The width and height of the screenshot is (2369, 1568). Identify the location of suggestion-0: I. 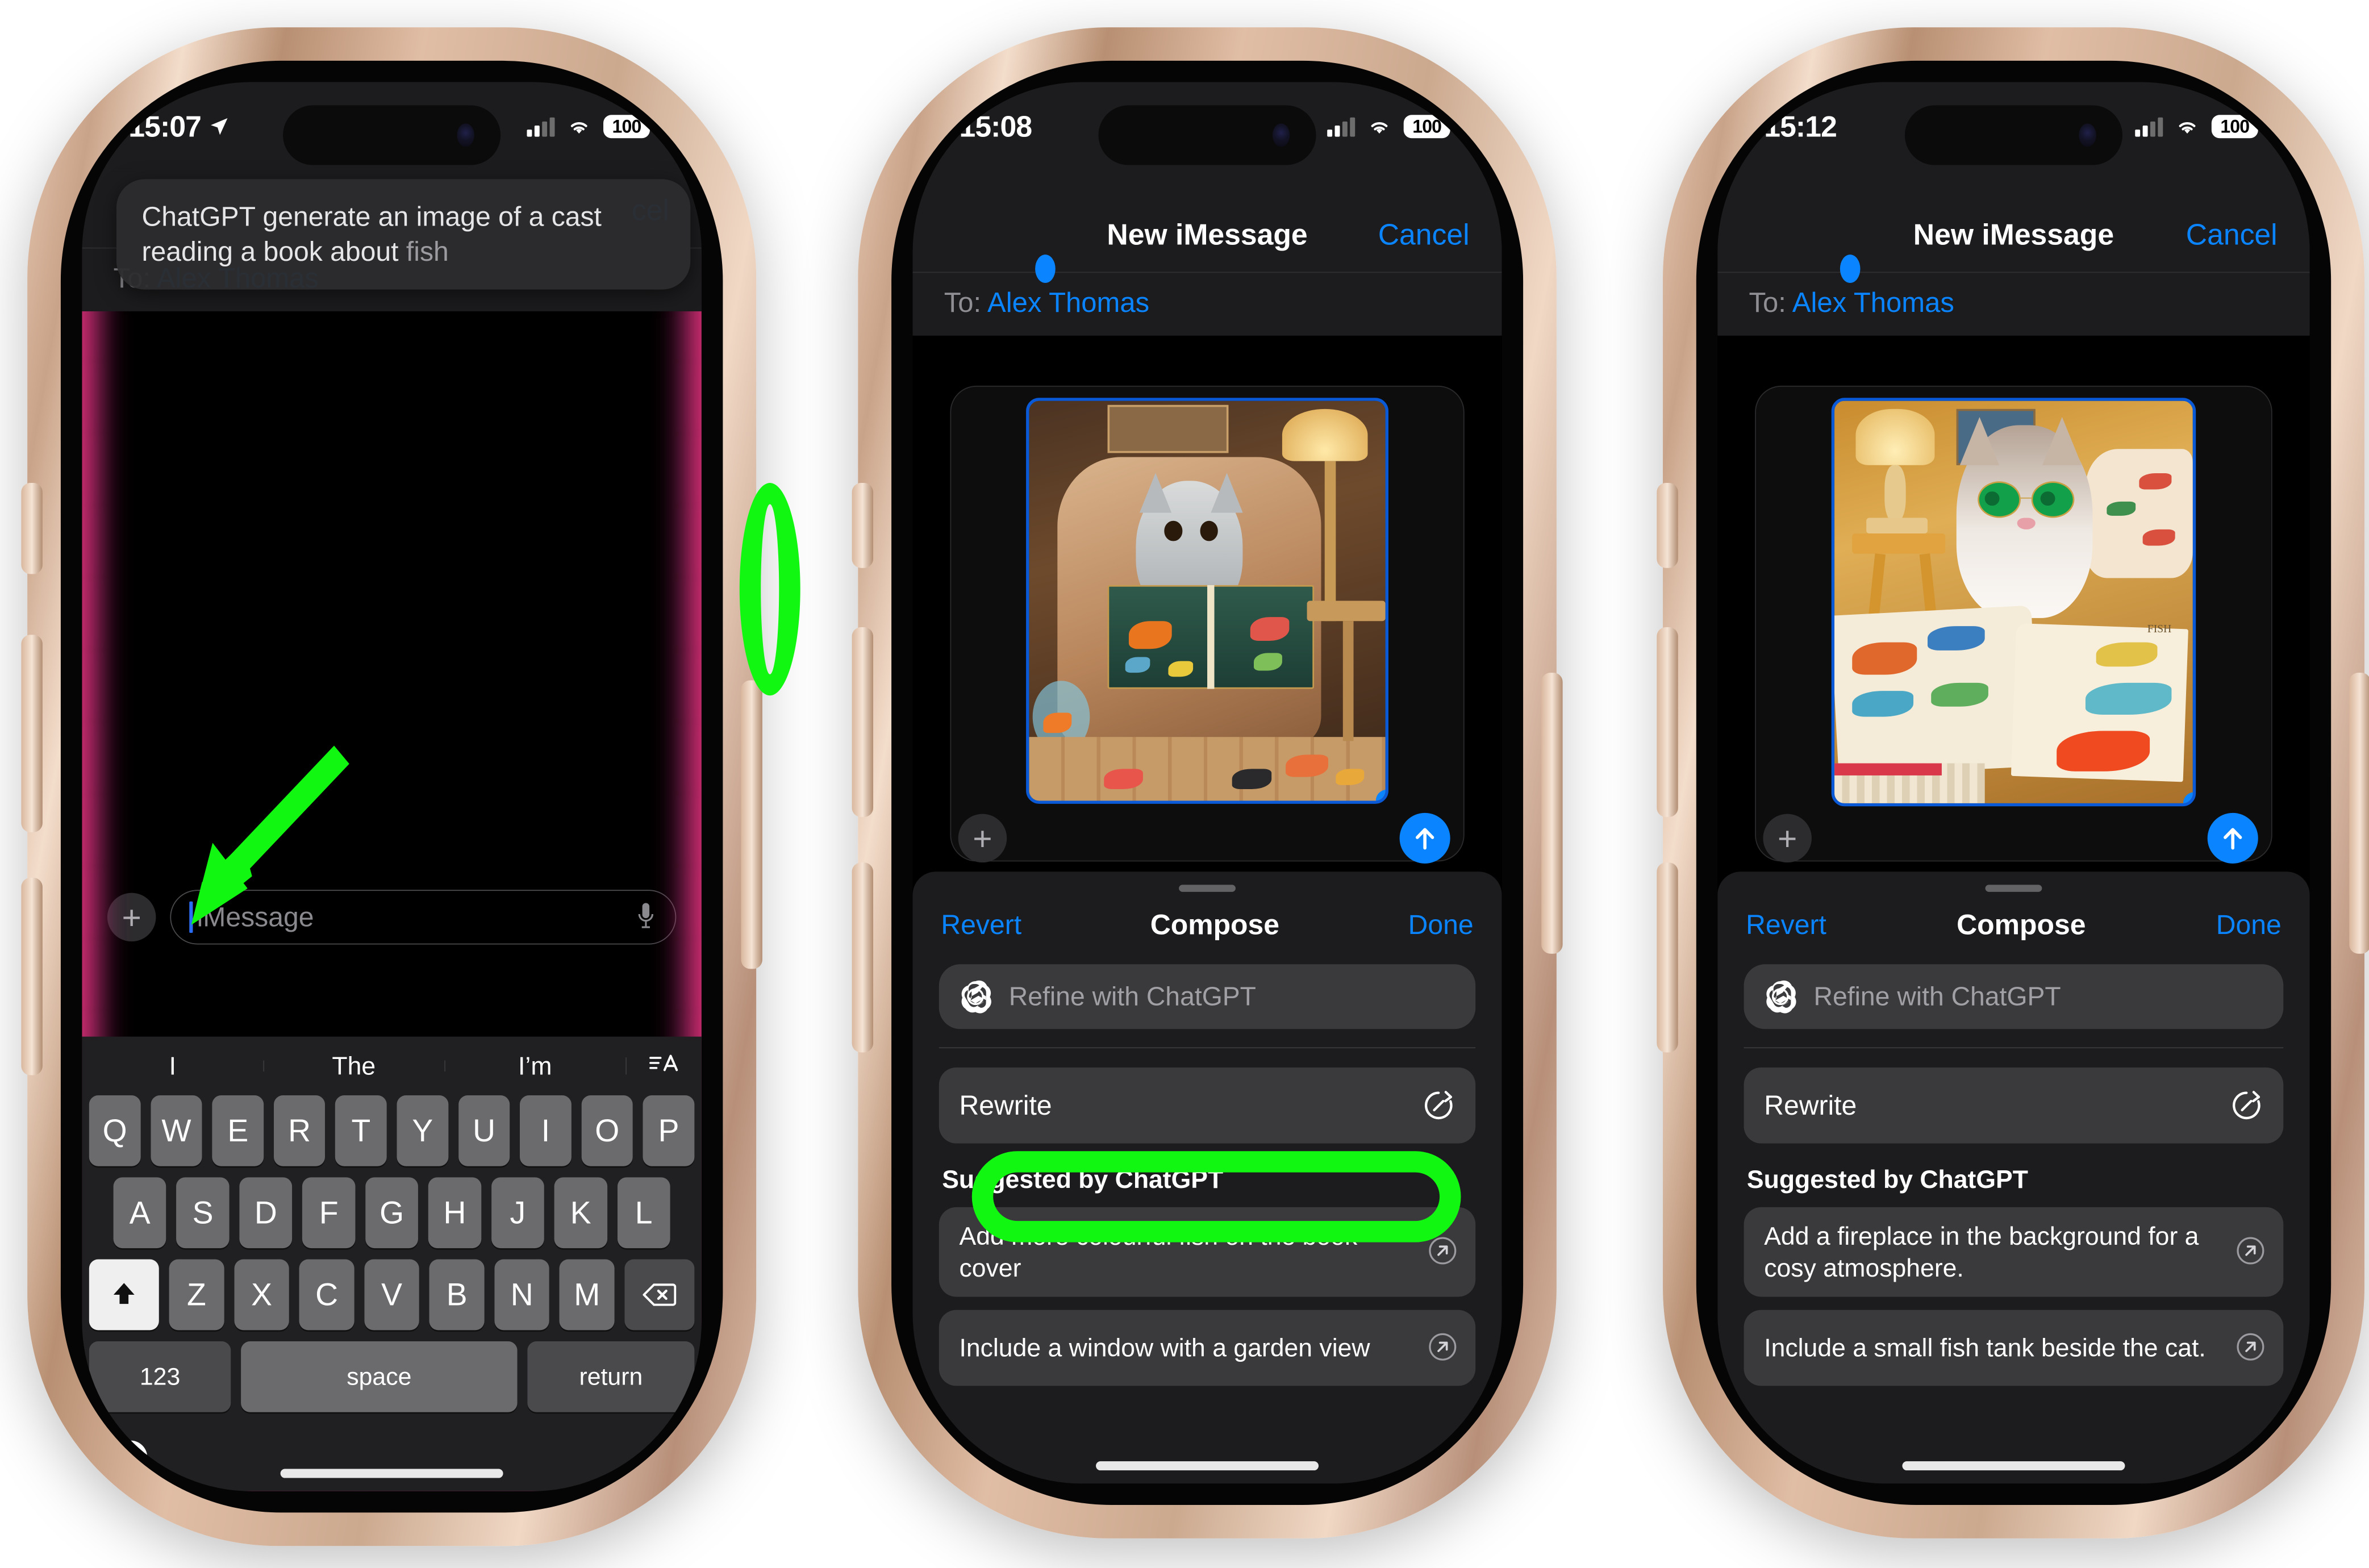
(172, 1066).